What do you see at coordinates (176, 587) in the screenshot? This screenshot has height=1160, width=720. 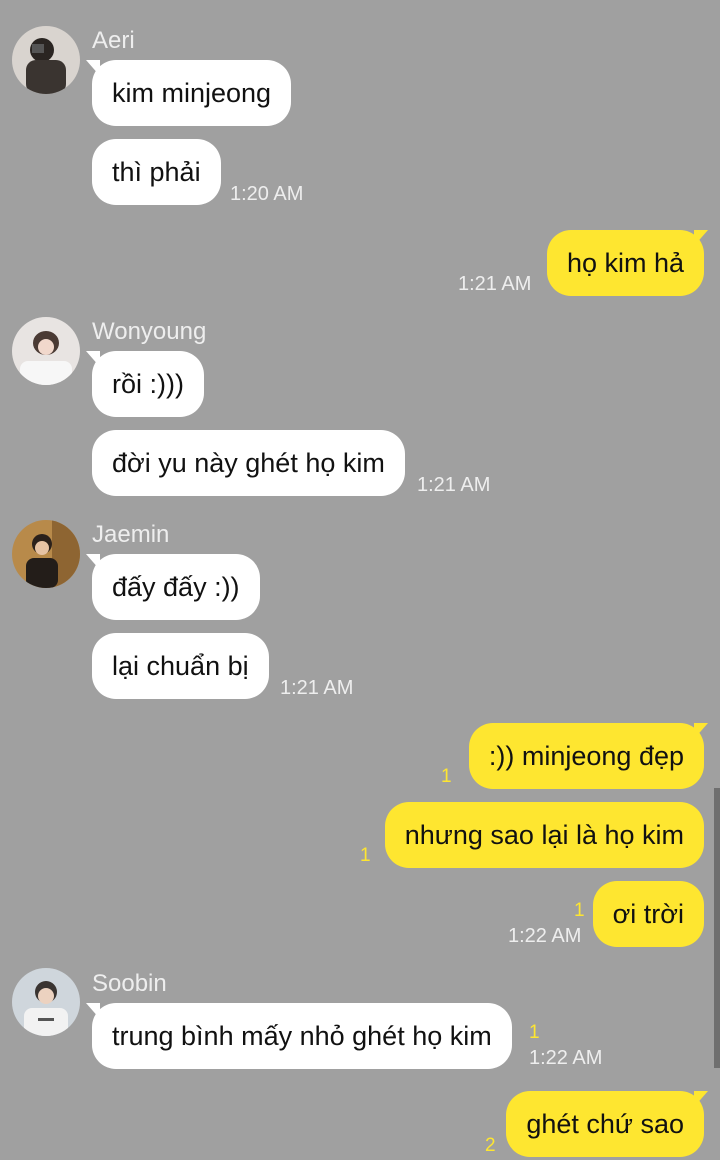 I see `message-bubble: đấy đấy :))` at bounding box center [176, 587].